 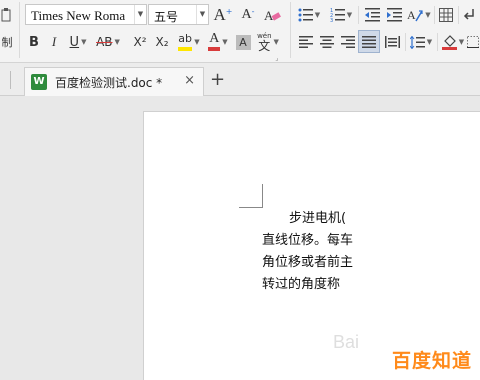 What do you see at coordinates (202, 14) in the screenshot?
I see `font-size-dropdown-icon: ▼` at bounding box center [202, 14].